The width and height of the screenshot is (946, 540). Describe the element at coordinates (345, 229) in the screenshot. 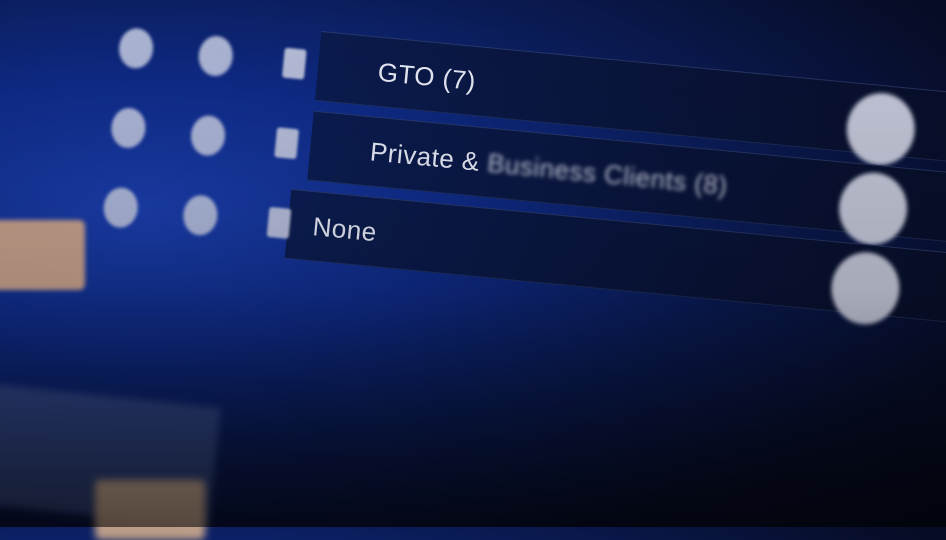

I see `option-label: None` at that location.